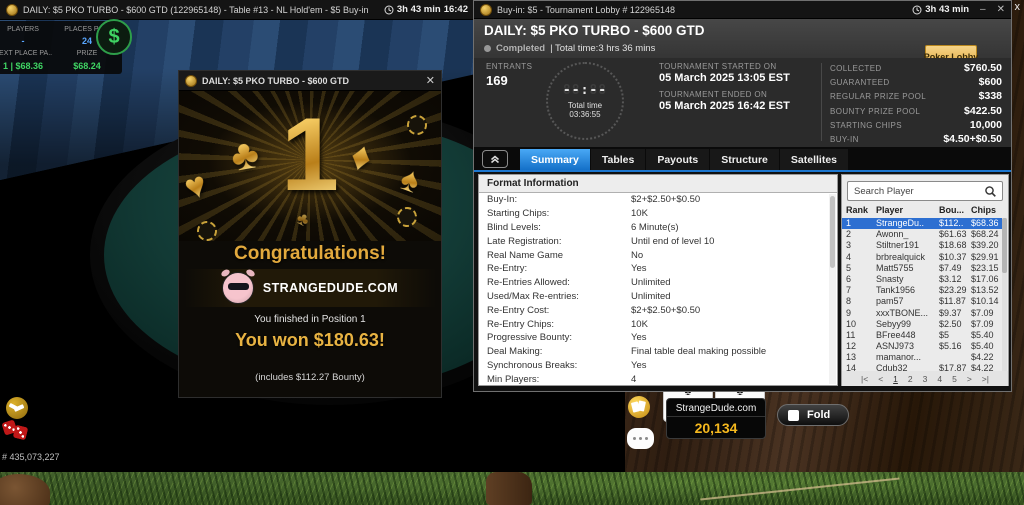  Describe the element at coordinates (983, 68) in the screenshot. I see `prize-stat-value: $760.50` at that location.